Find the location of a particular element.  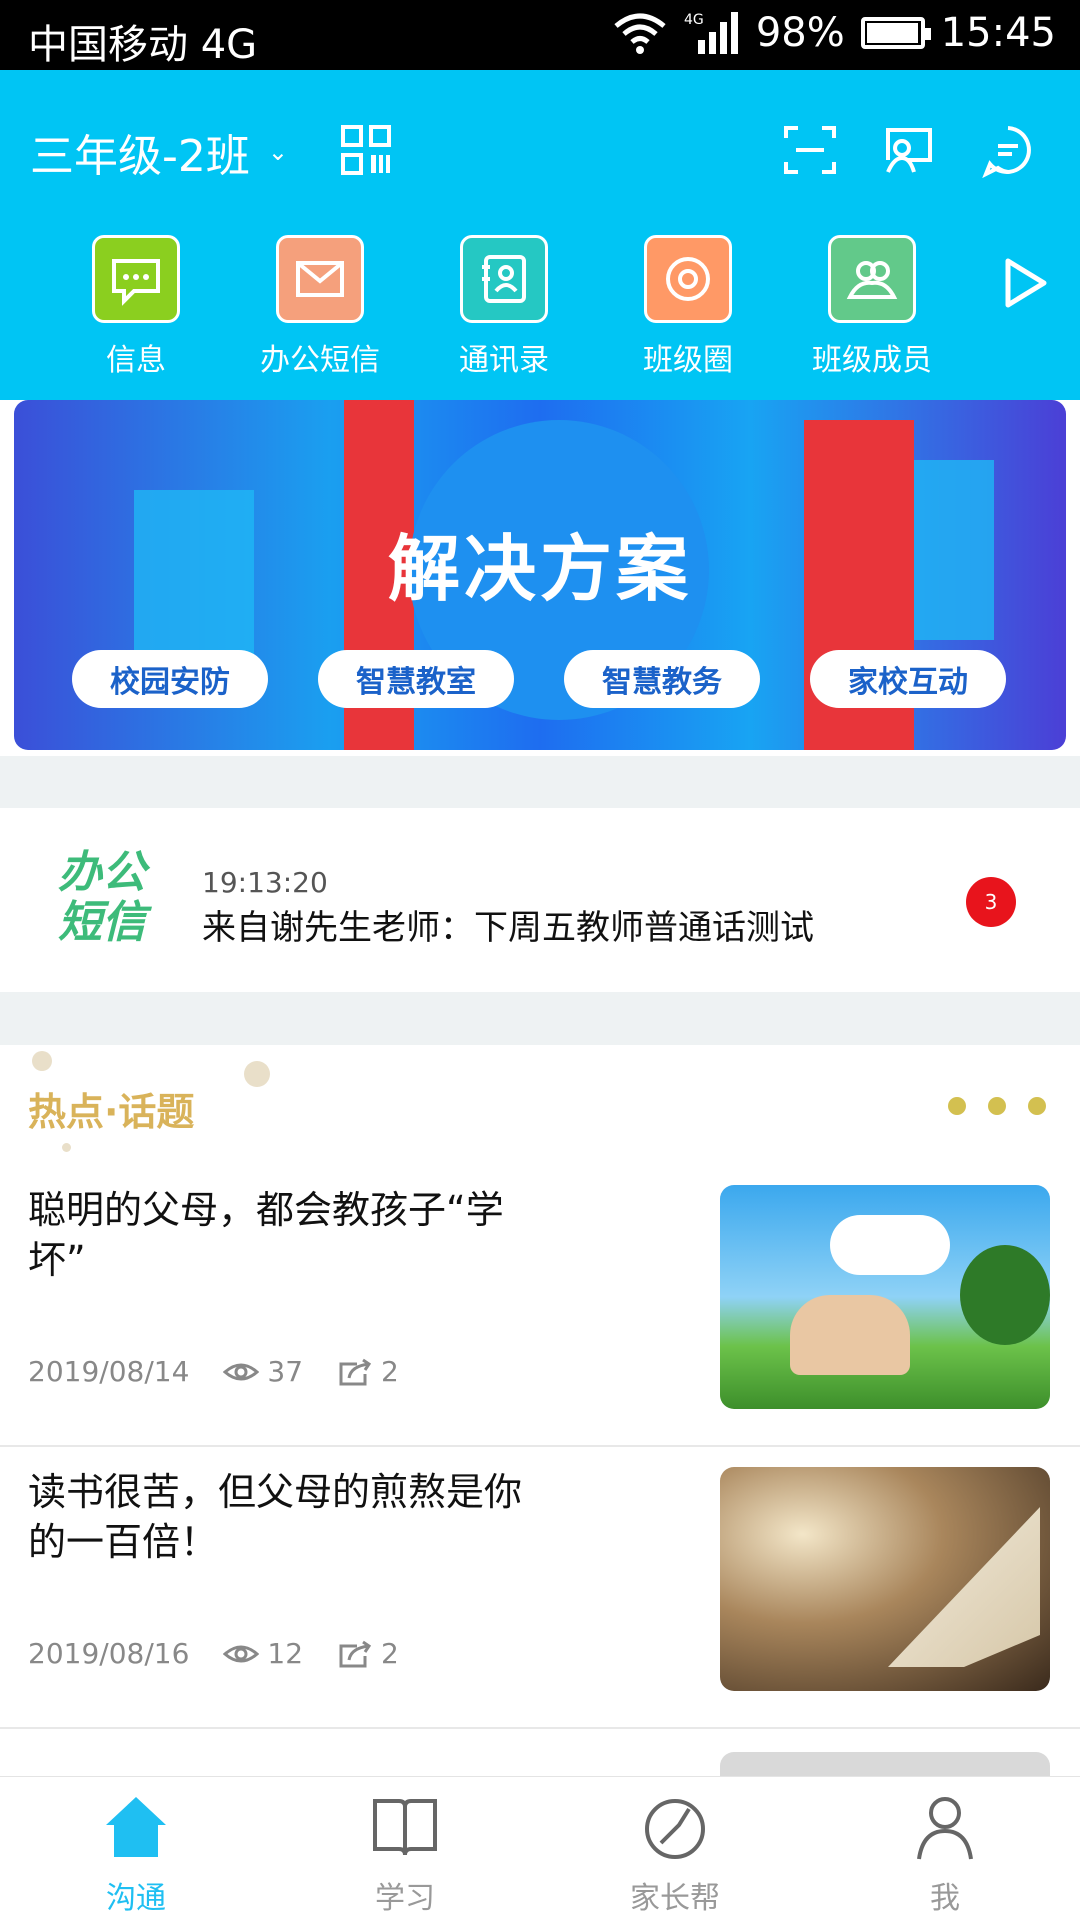

carrier-label: 中国移动 4G is located at coordinates (143, 45).